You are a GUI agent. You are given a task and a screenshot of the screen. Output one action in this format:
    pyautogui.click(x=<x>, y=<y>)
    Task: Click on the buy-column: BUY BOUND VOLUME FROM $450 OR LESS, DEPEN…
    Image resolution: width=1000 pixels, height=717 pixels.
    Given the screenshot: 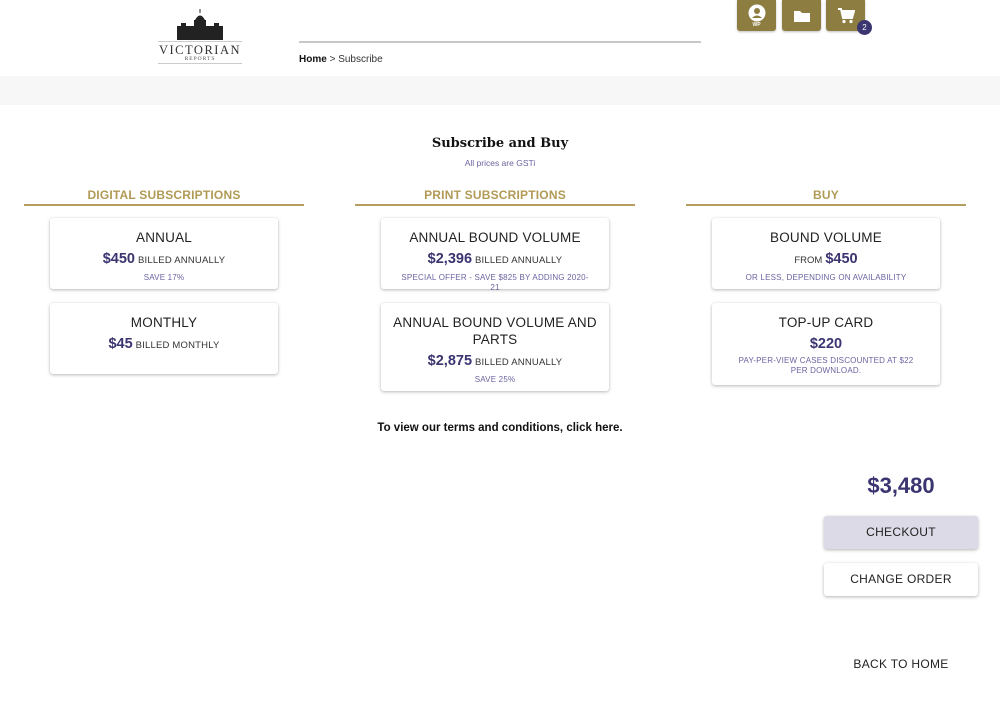 What is the action you would take?
    pyautogui.click(x=826, y=286)
    